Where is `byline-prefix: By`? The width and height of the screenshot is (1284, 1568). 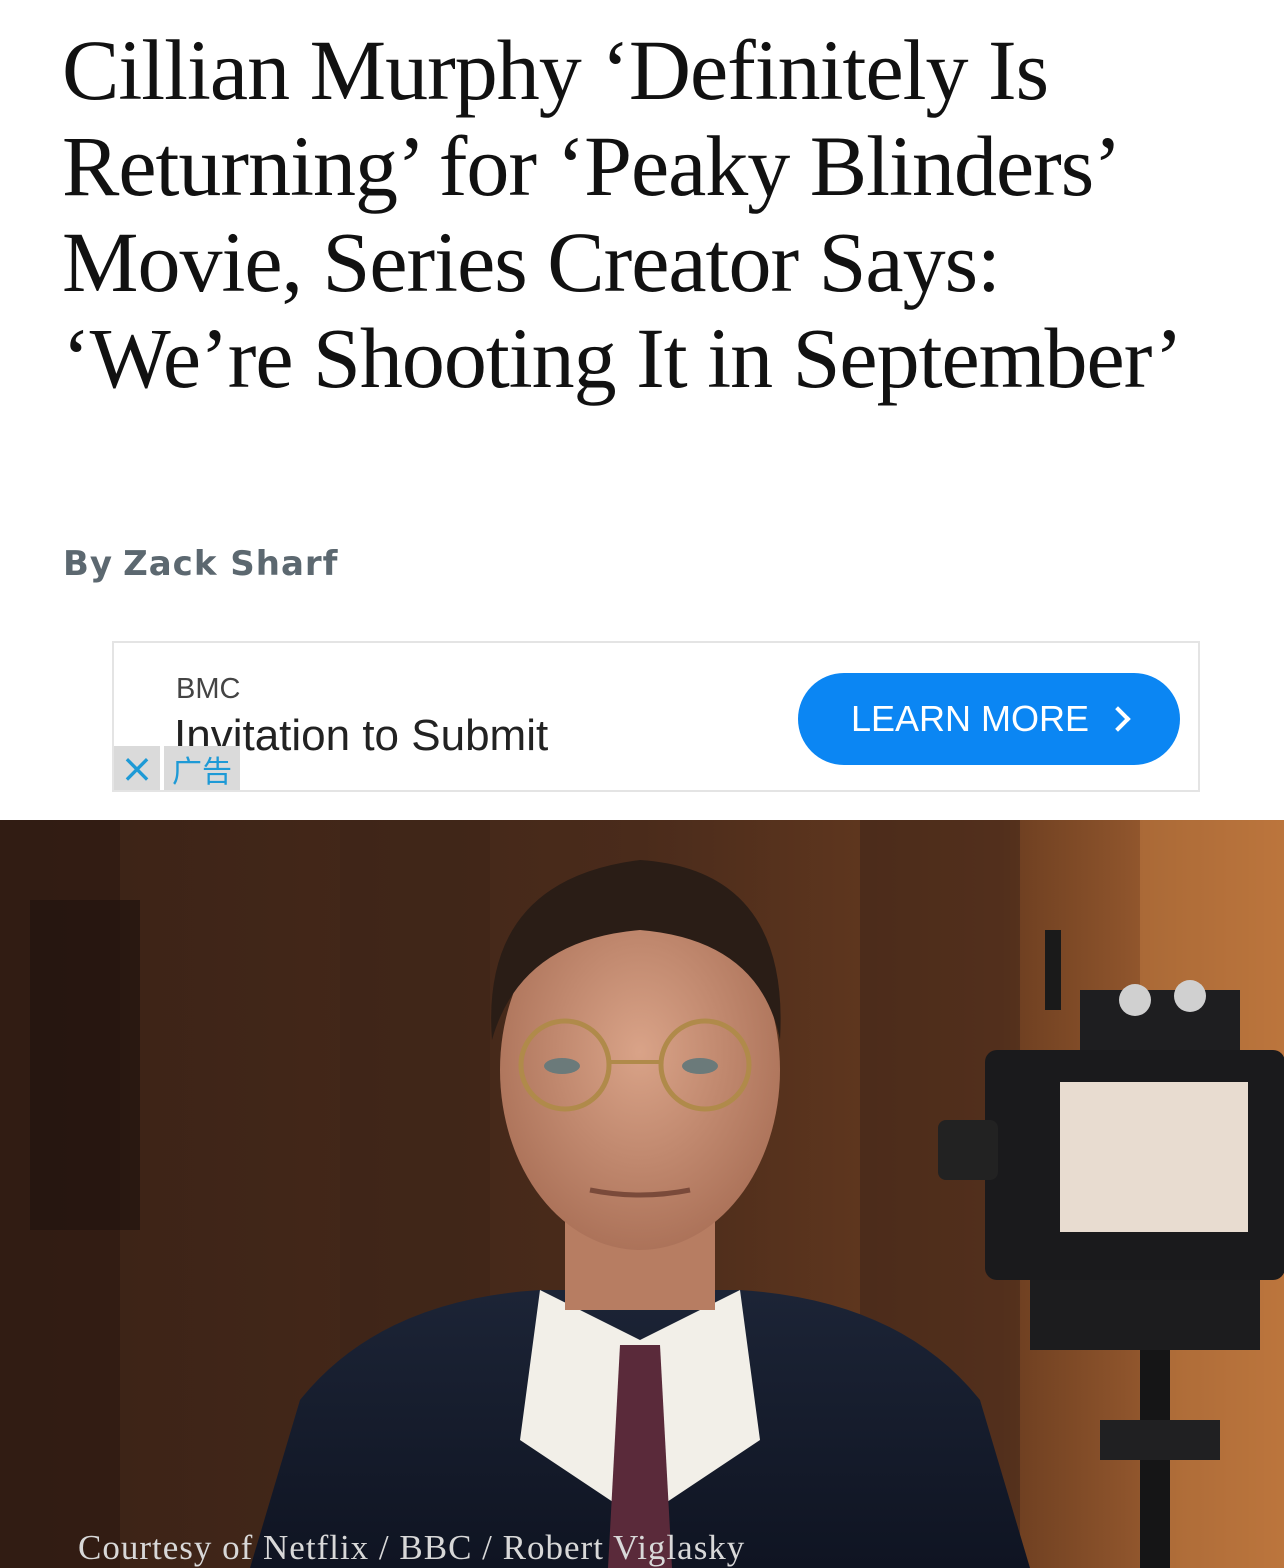 byline-prefix: By is located at coordinates (88, 564).